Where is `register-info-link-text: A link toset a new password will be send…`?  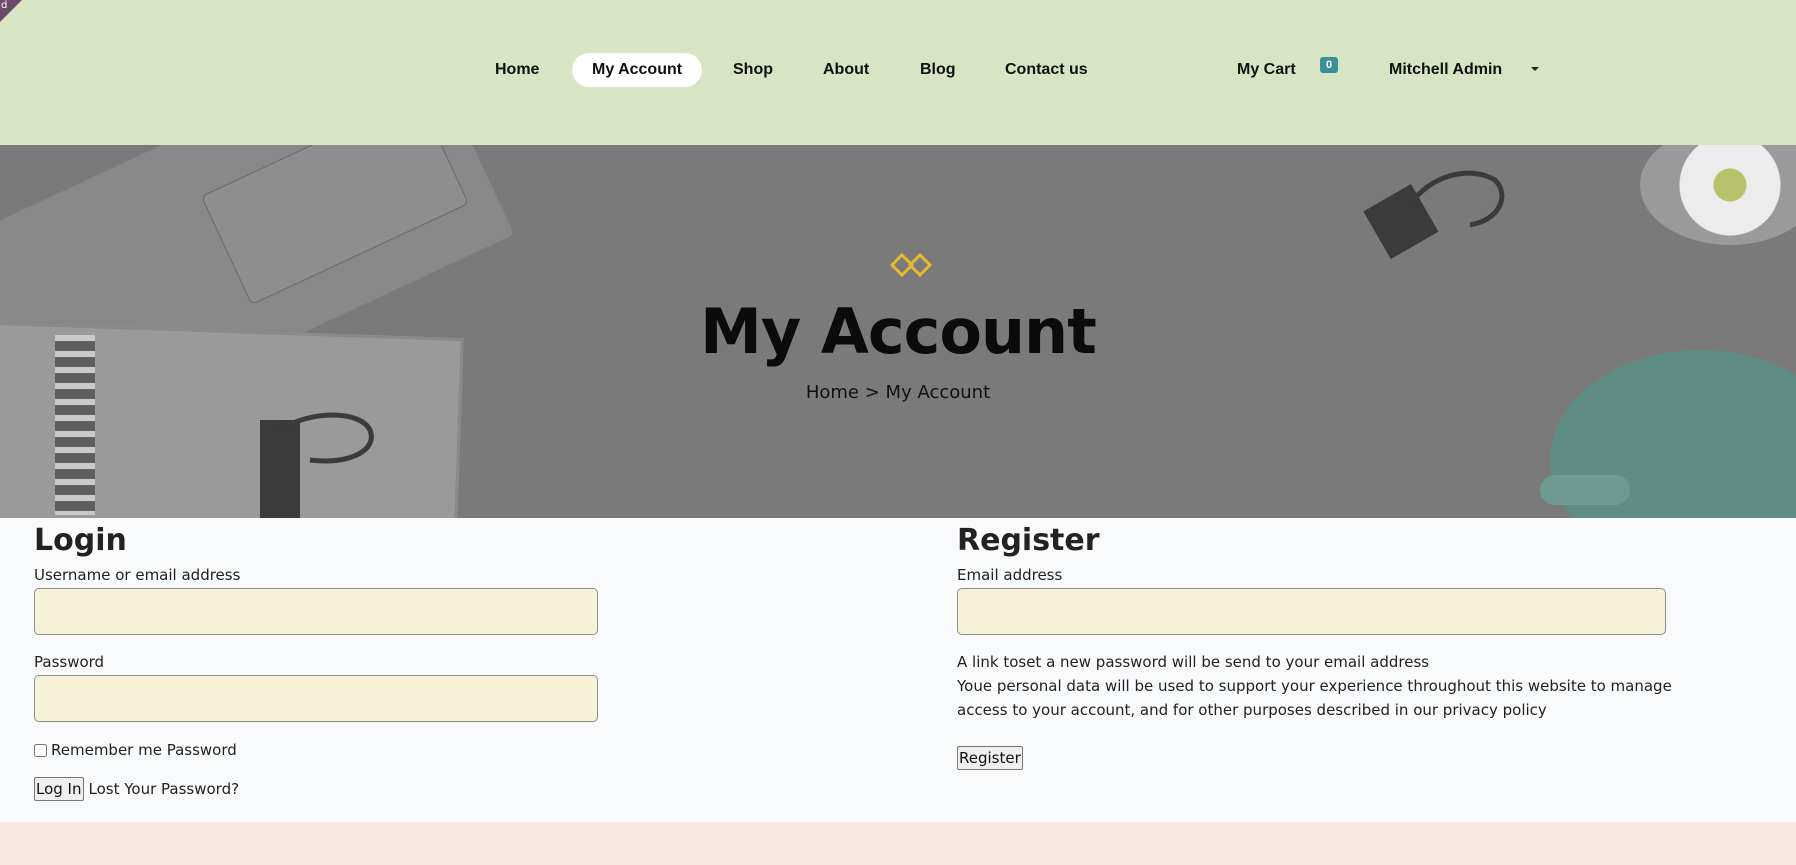 register-info-link-text: A link toset a new password will be send… is located at coordinates (1193, 662).